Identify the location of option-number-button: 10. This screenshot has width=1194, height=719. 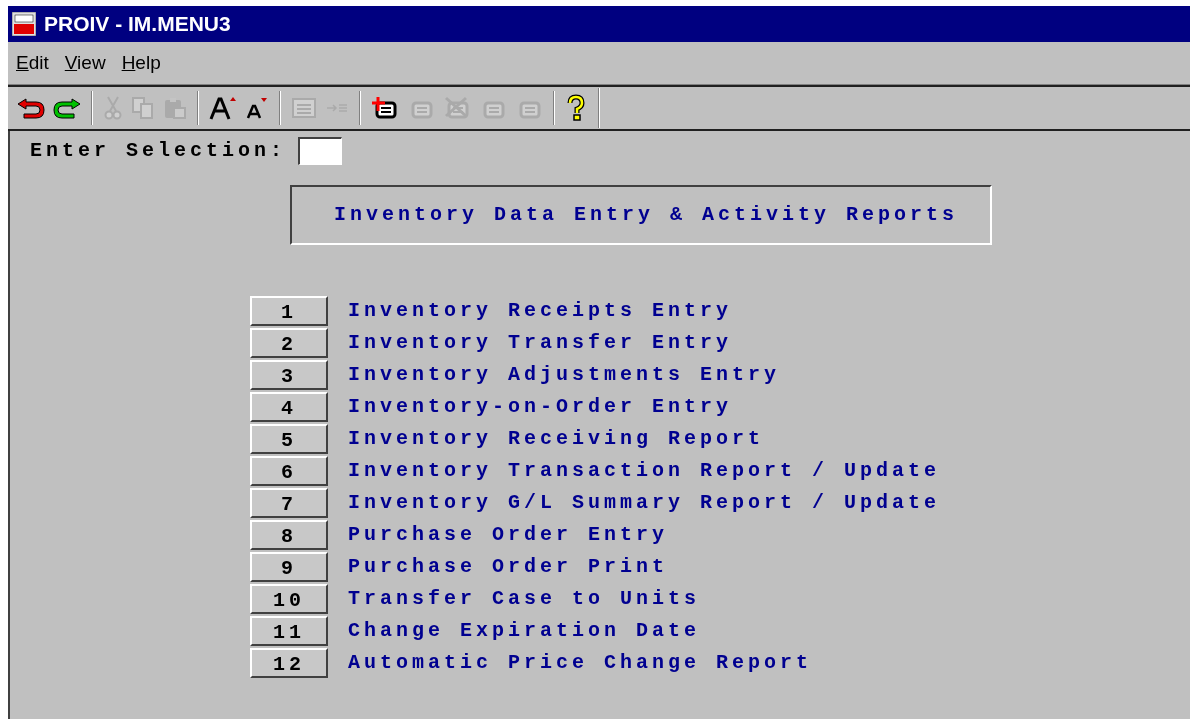
(289, 599).